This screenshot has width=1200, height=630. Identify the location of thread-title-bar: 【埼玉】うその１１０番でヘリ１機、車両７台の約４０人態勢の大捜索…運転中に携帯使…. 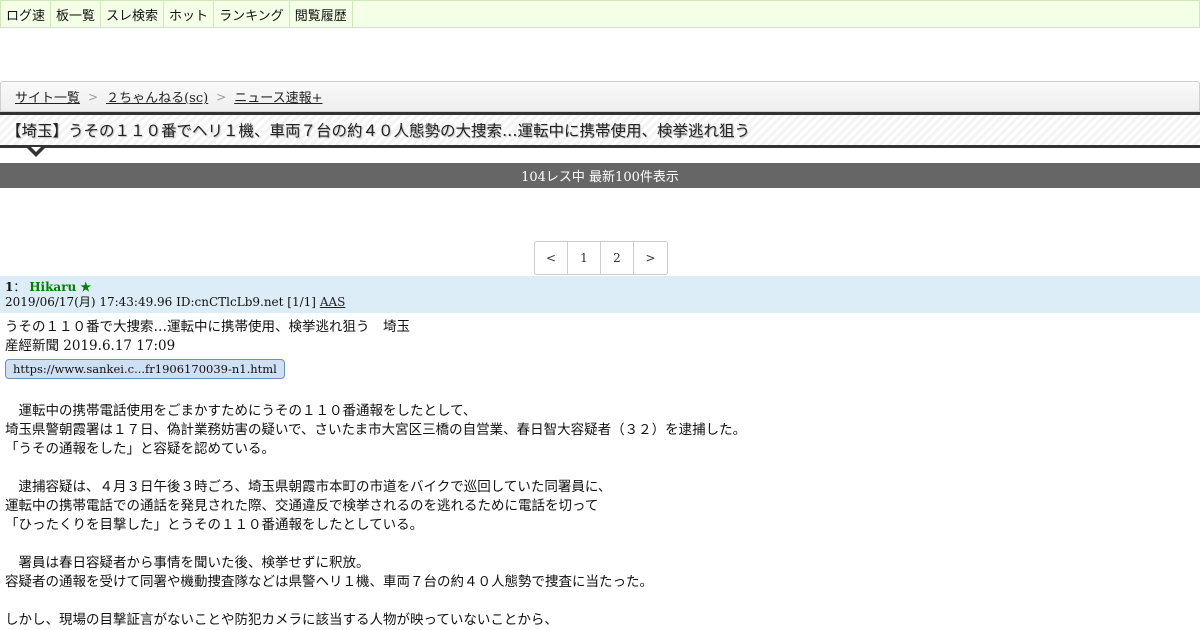
(600, 130).